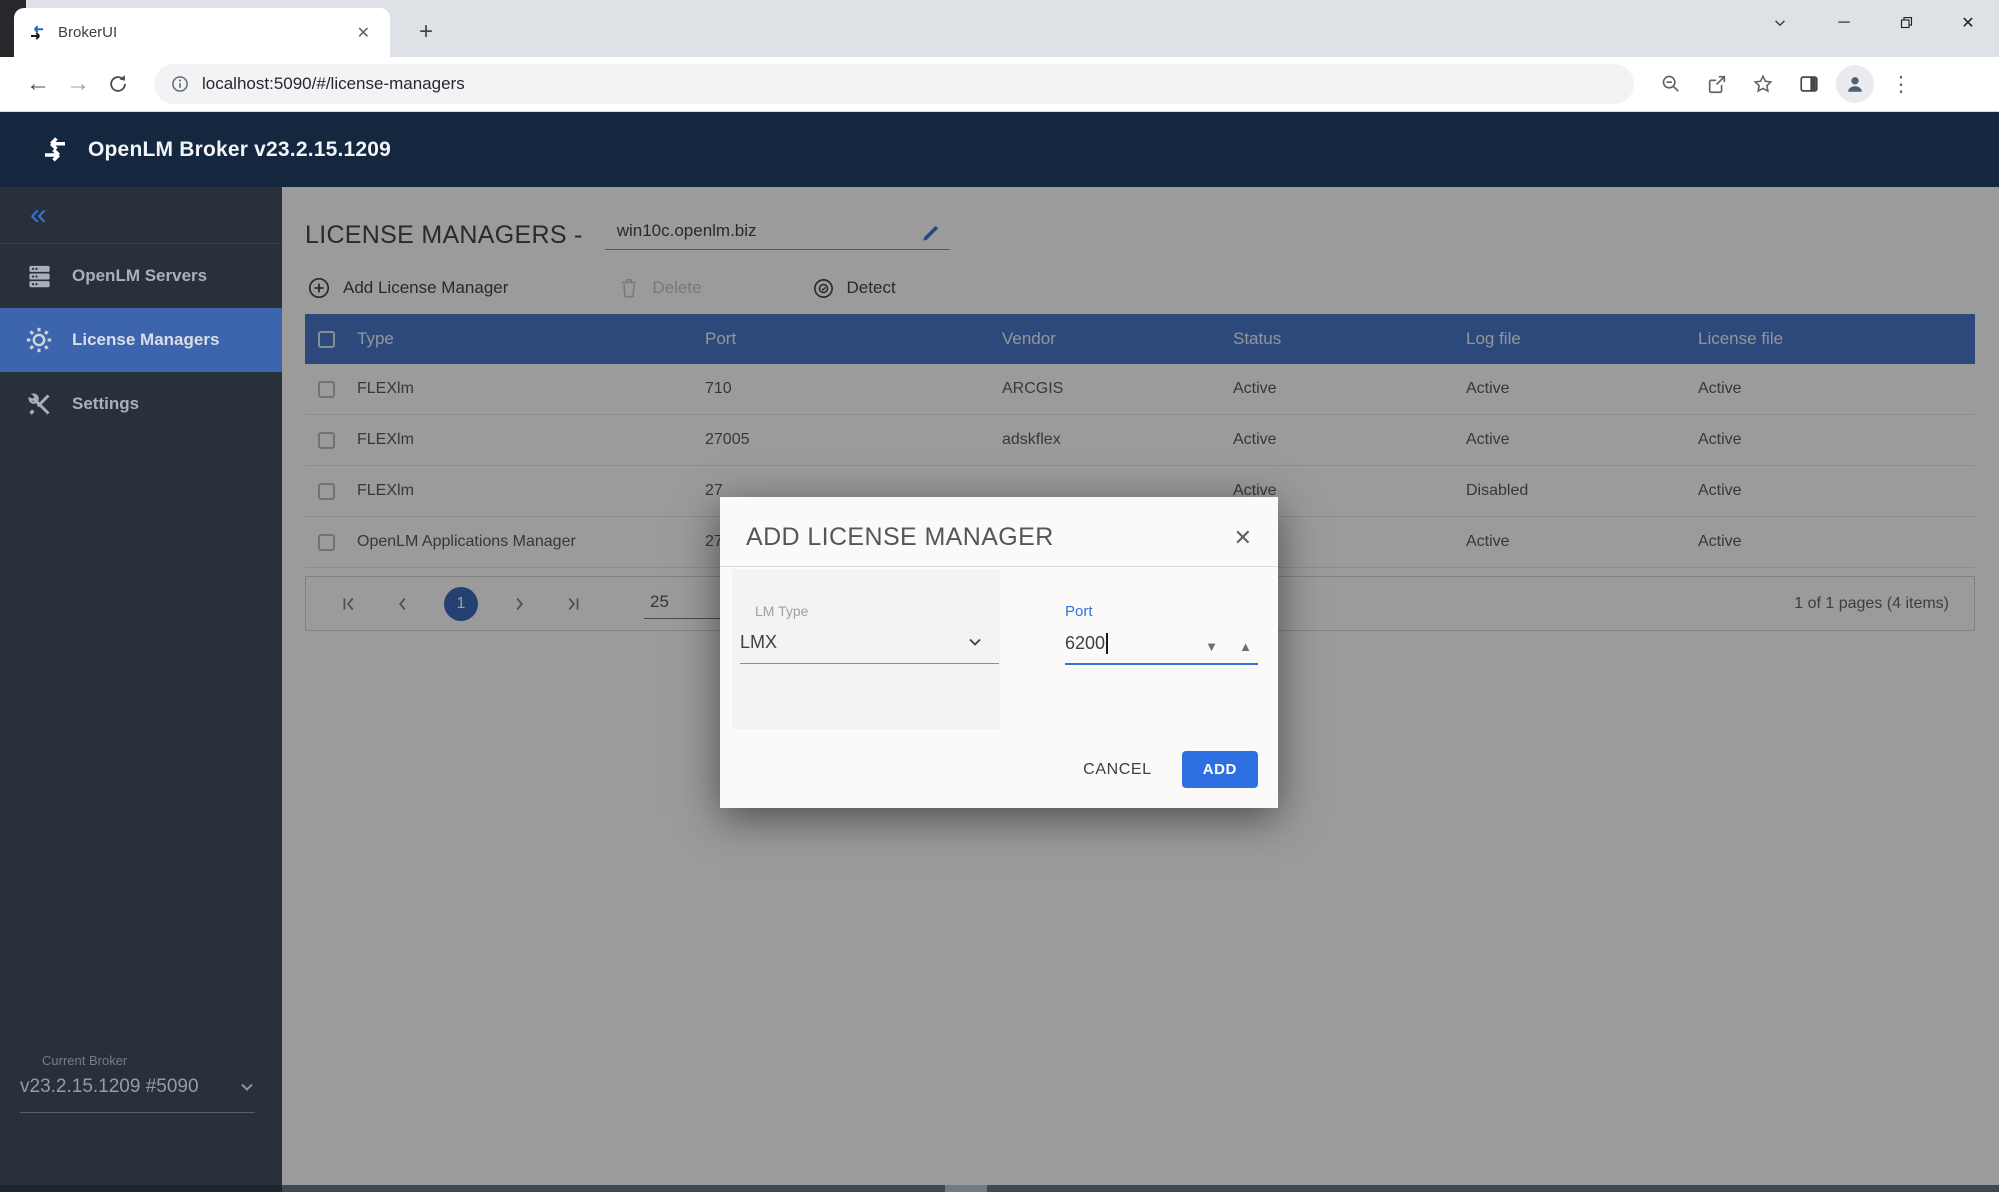 This screenshot has height=1192, width=1999. What do you see at coordinates (900, 537) in the screenshot?
I see `dialog-title: ADD LICENSE MANAGER` at bounding box center [900, 537].